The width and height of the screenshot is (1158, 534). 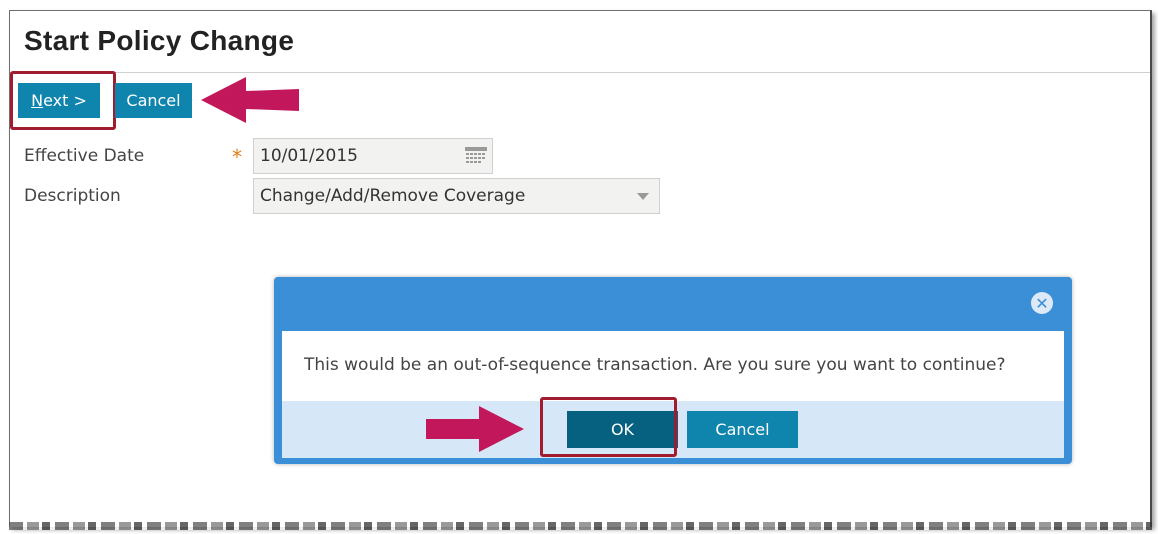 I want to click on close-icon: ✕, so click(x=1042, y=303).